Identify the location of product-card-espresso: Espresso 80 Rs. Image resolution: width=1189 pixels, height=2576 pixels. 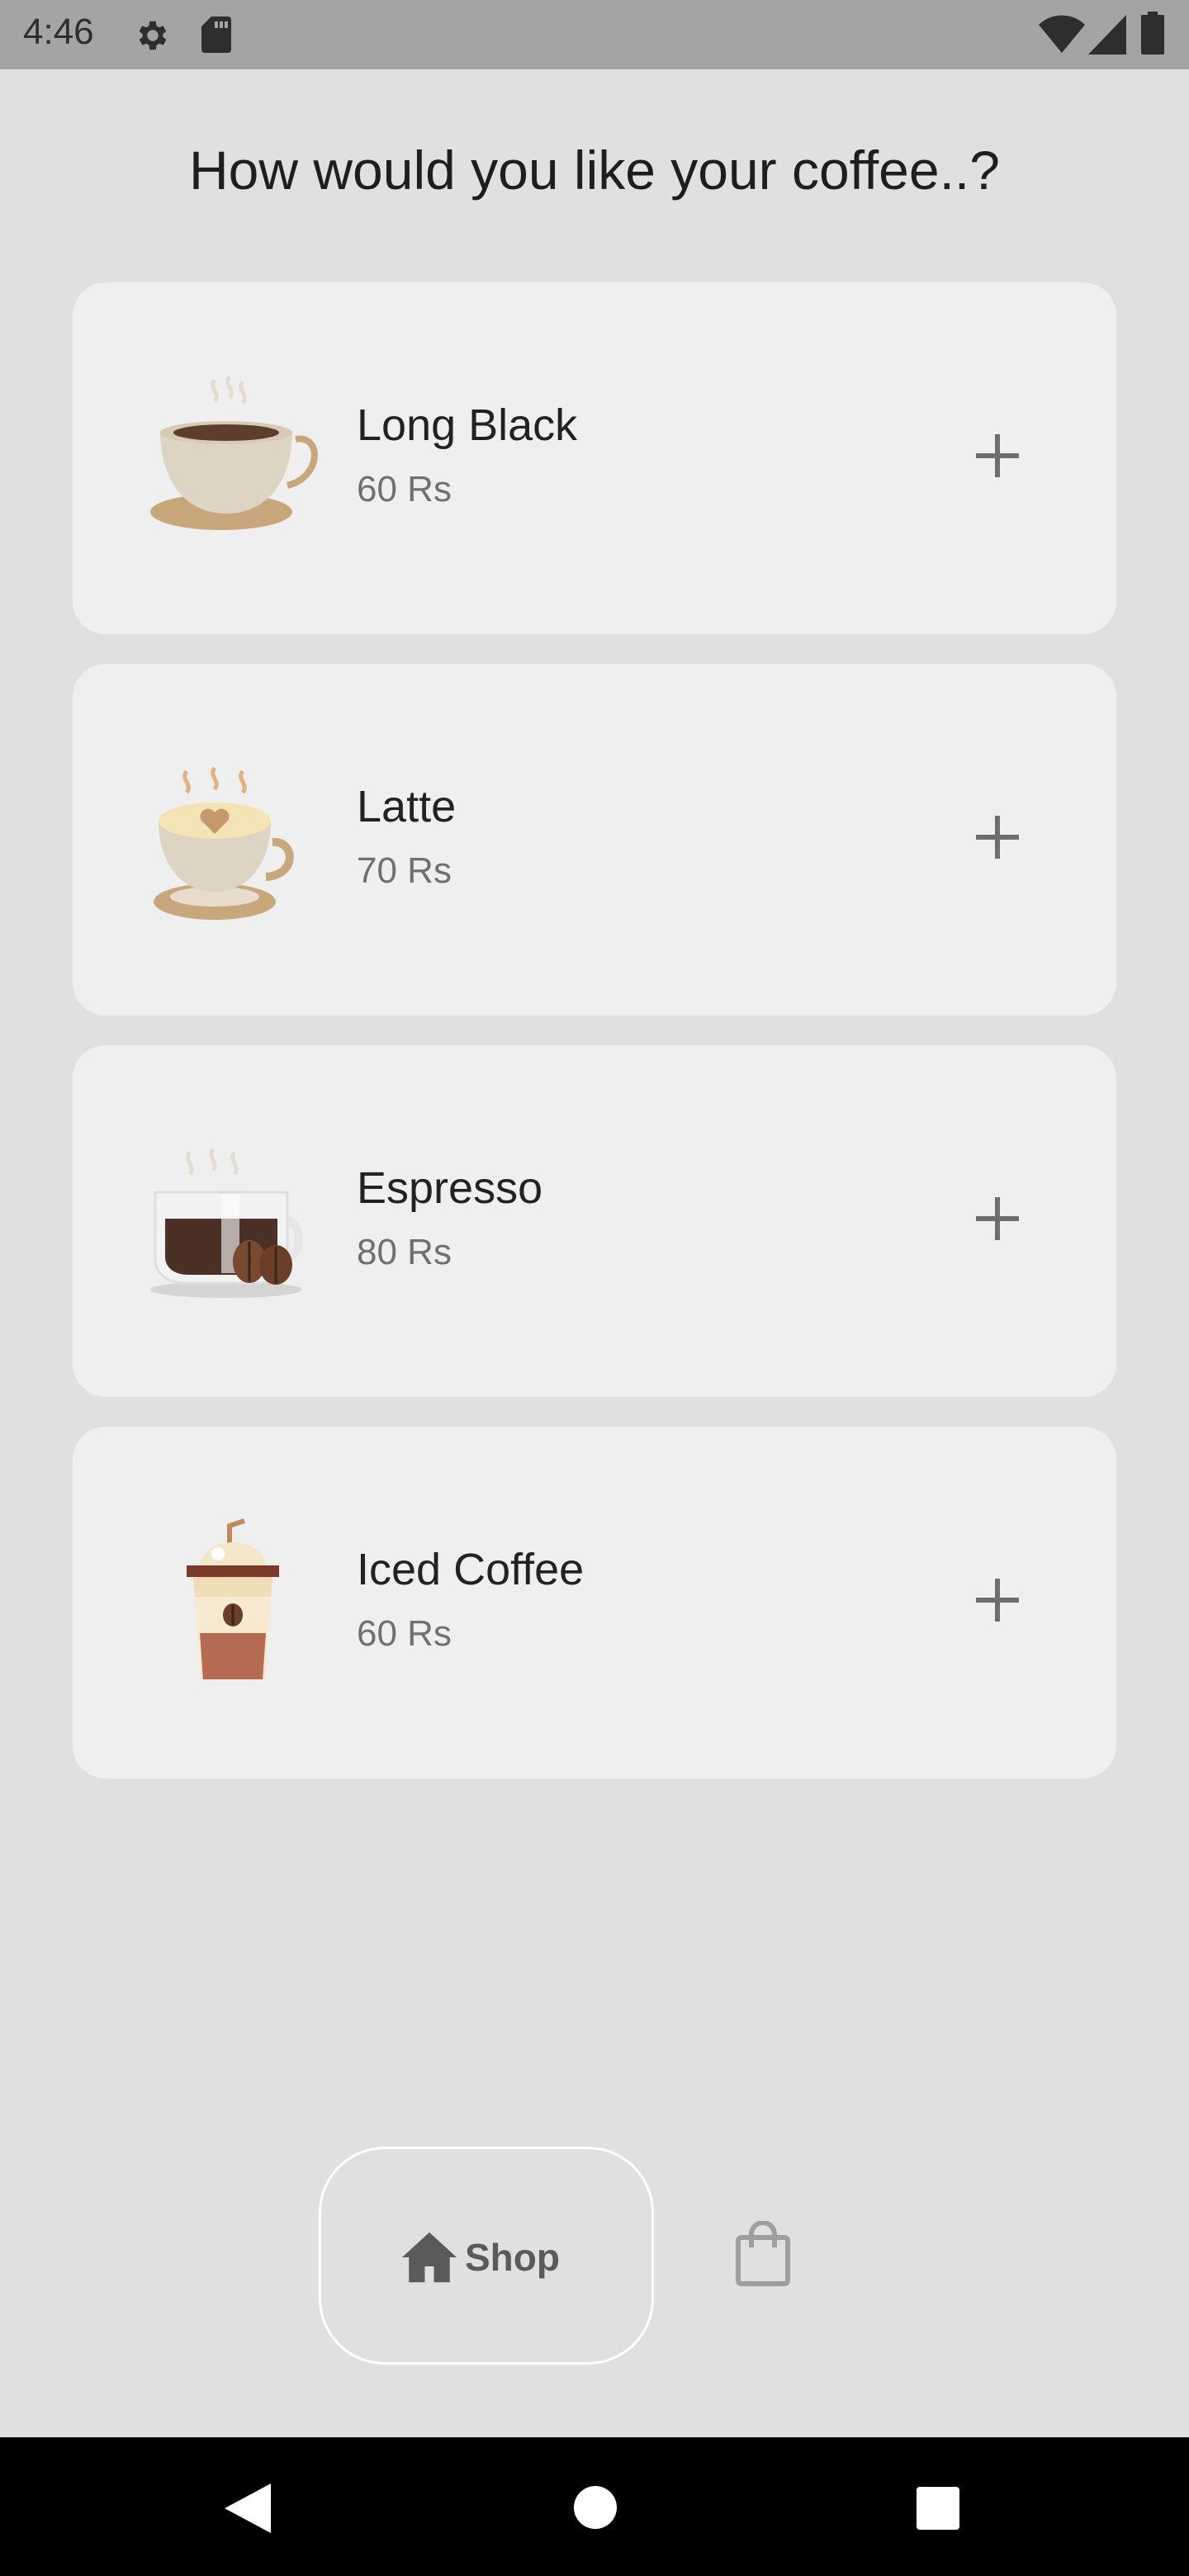
(594, 1221).